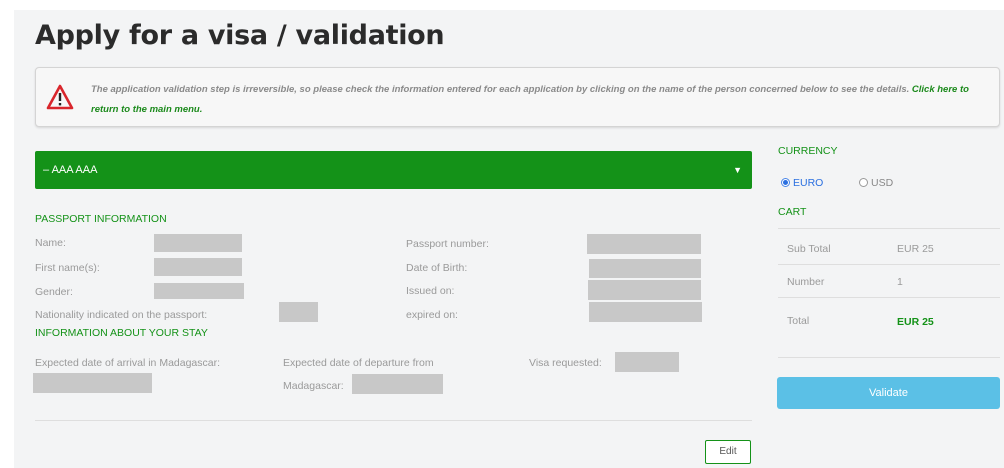 This screenshot has height=468, width=1004. Describe the element at coordinates (644, 244) in the screenshot. I see `passport-number-value` at that location.